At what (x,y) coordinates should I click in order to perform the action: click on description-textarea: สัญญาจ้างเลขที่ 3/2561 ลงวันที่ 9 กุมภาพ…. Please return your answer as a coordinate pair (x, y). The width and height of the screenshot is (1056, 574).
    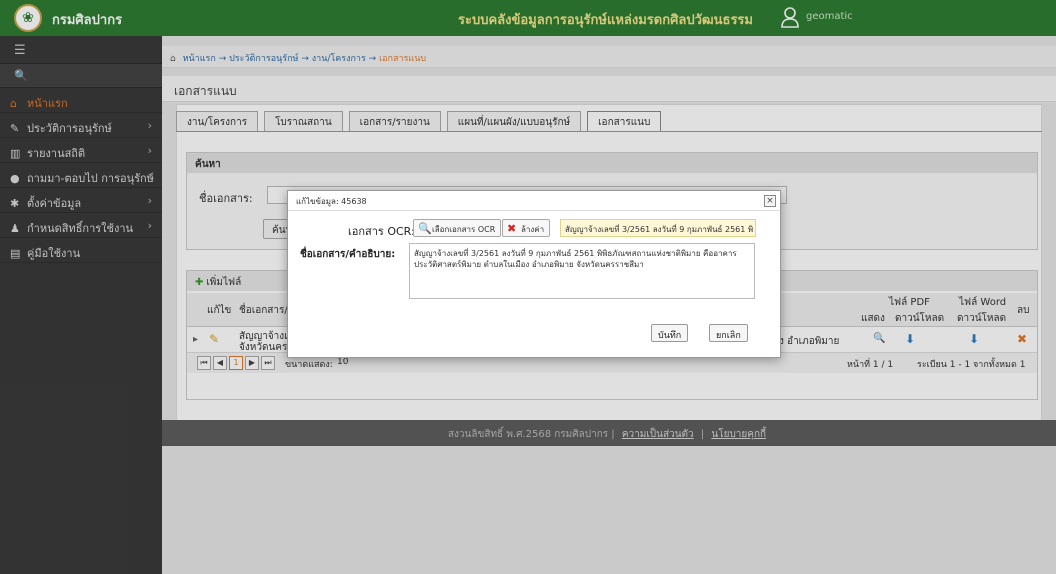
    Looking at the image, I should click on (582, 271).